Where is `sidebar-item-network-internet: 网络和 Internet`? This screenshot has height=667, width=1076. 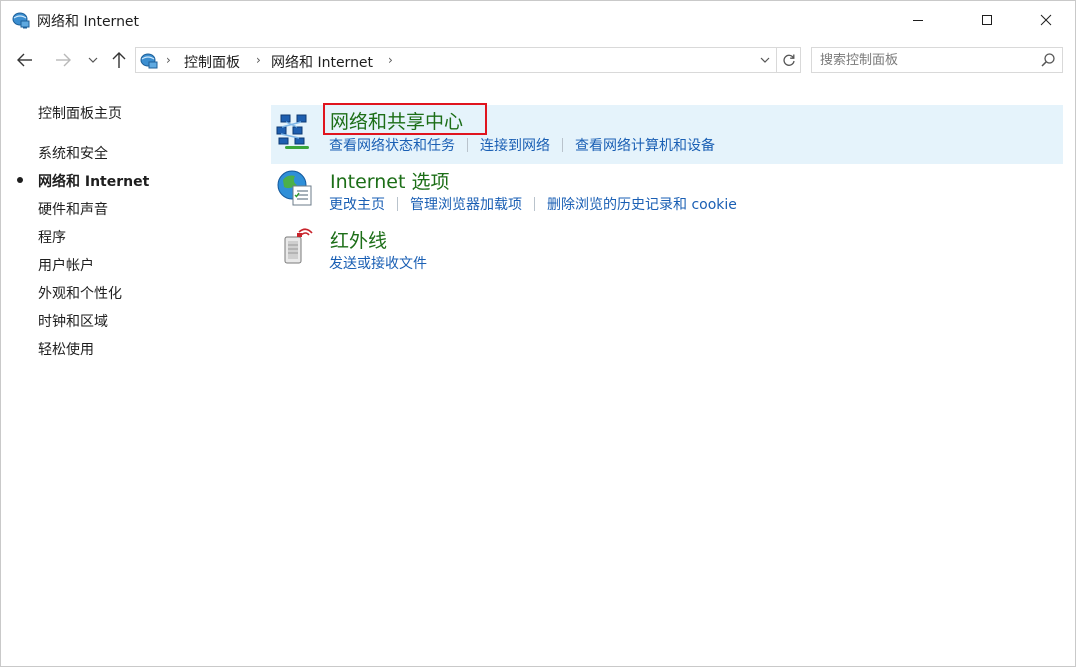
sidebar-item-network-internet: 网络和 Internet is located at coordinates (93, 181).